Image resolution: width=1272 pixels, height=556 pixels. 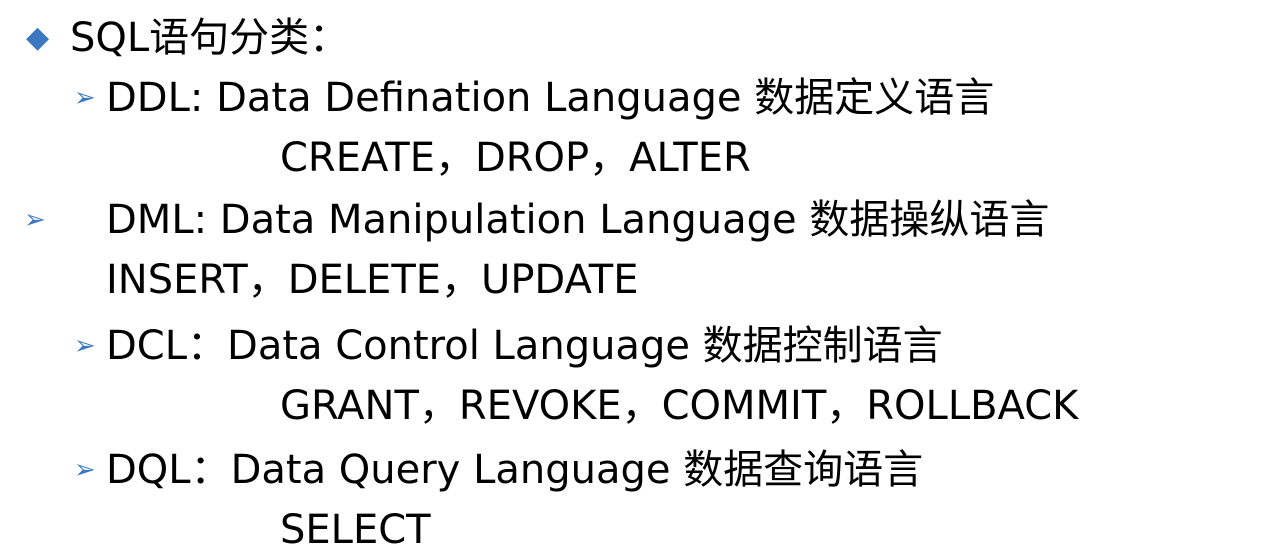 I want to click on dml-commands: INSERT，DELETE，UPDATE, so click(x=372, y=280).